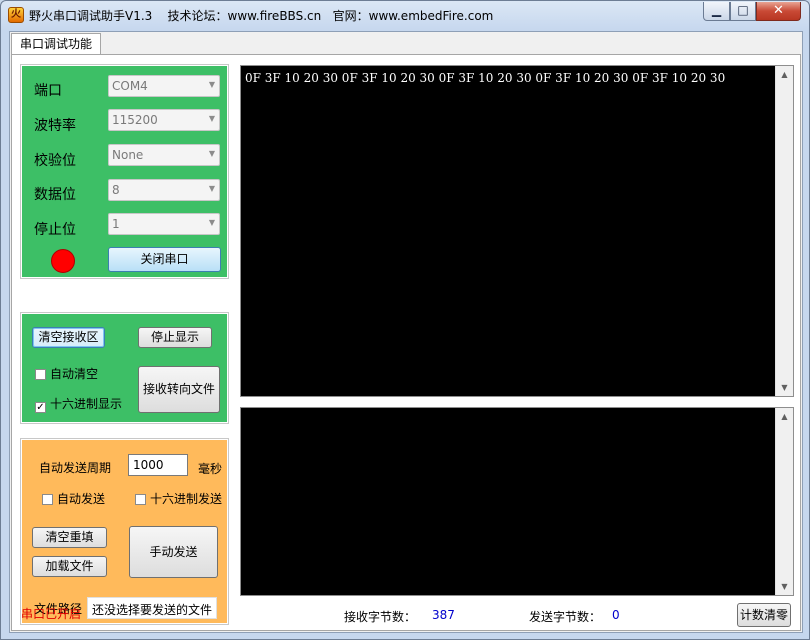  What do you see at coordinates (69, 537) in the screenshot?
I see `clear-refill-button: 清空重填` at bounding box center [69, 537].